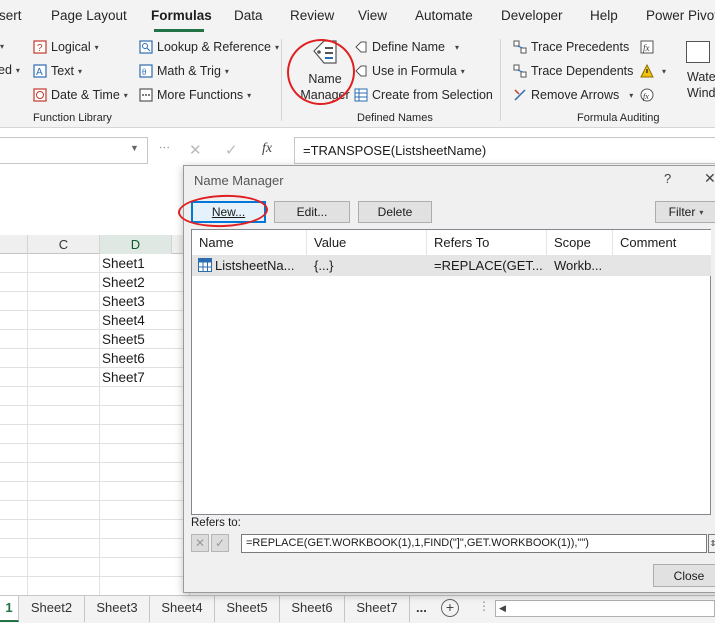 This screenshot has height=623, width=715. I want to click on add-sheet-icon: +, so click(450, 608).